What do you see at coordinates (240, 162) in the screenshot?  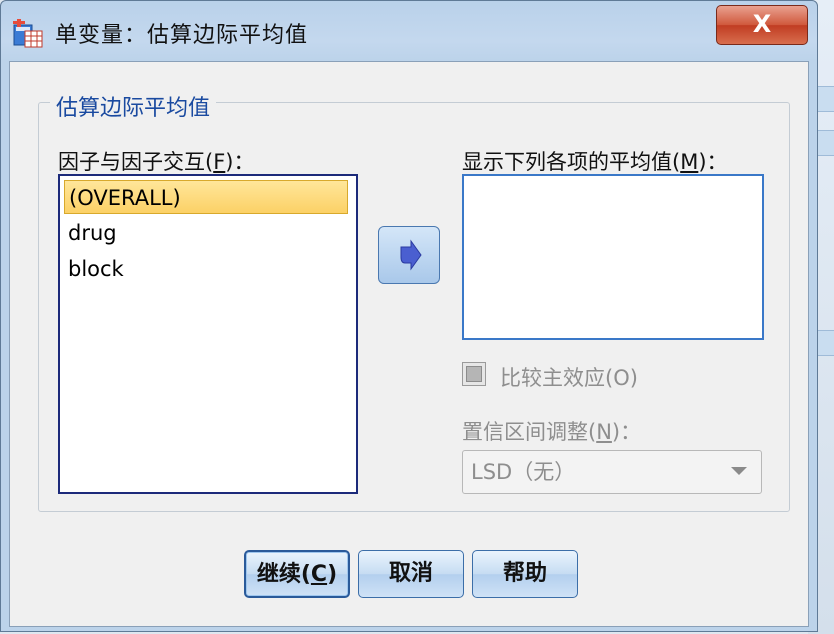 I see `factors-label-suffix: )：` at bounding box center [240, 162].